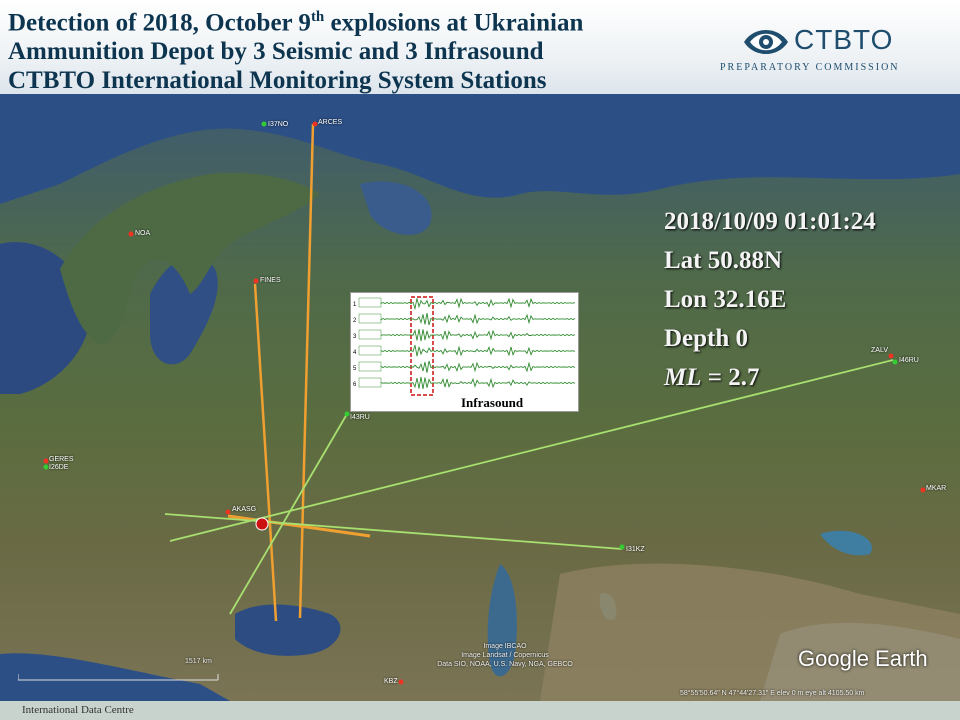  I want to click on station-marker-i31kz, so click(622, 547).